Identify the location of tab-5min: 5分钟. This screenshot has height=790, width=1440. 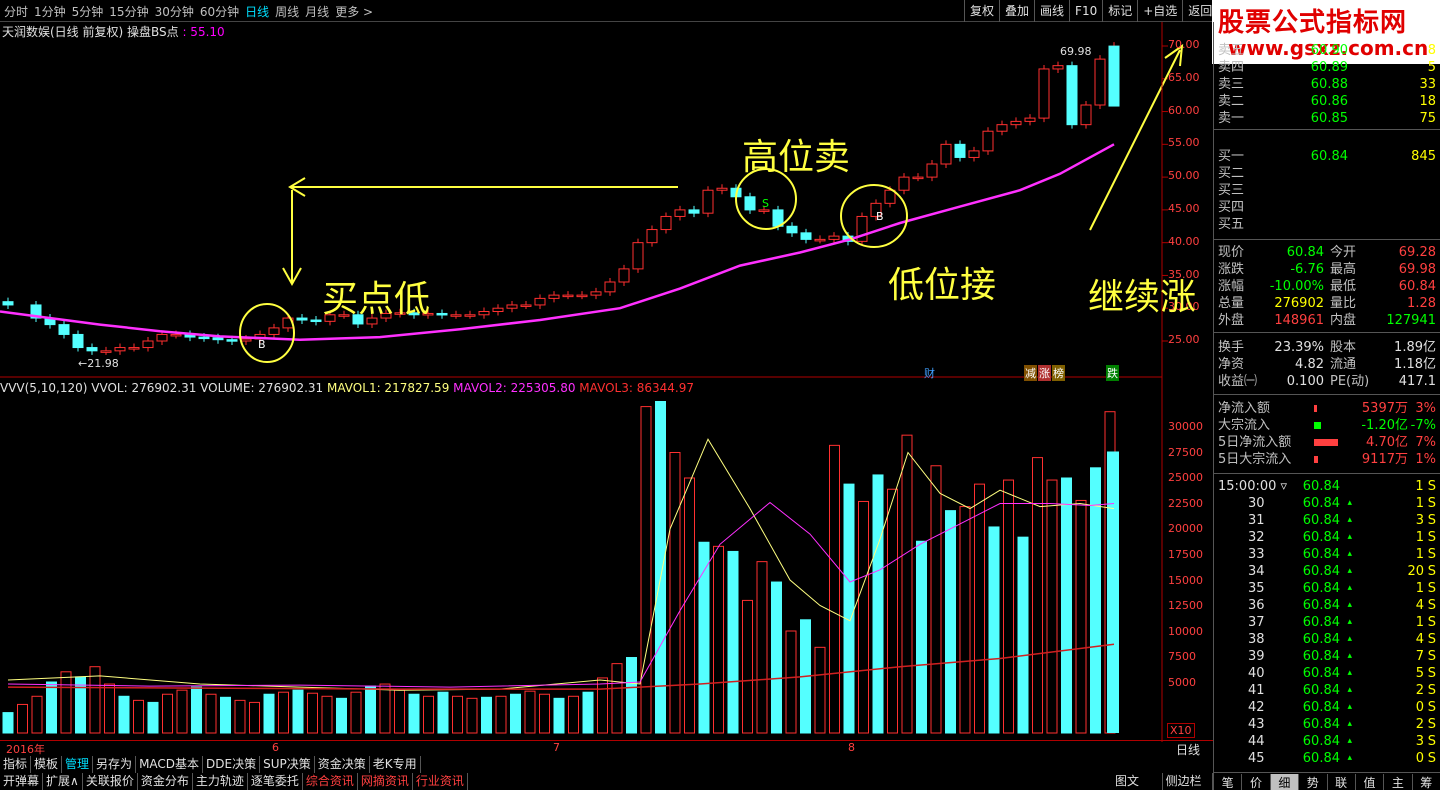
(91, 11).